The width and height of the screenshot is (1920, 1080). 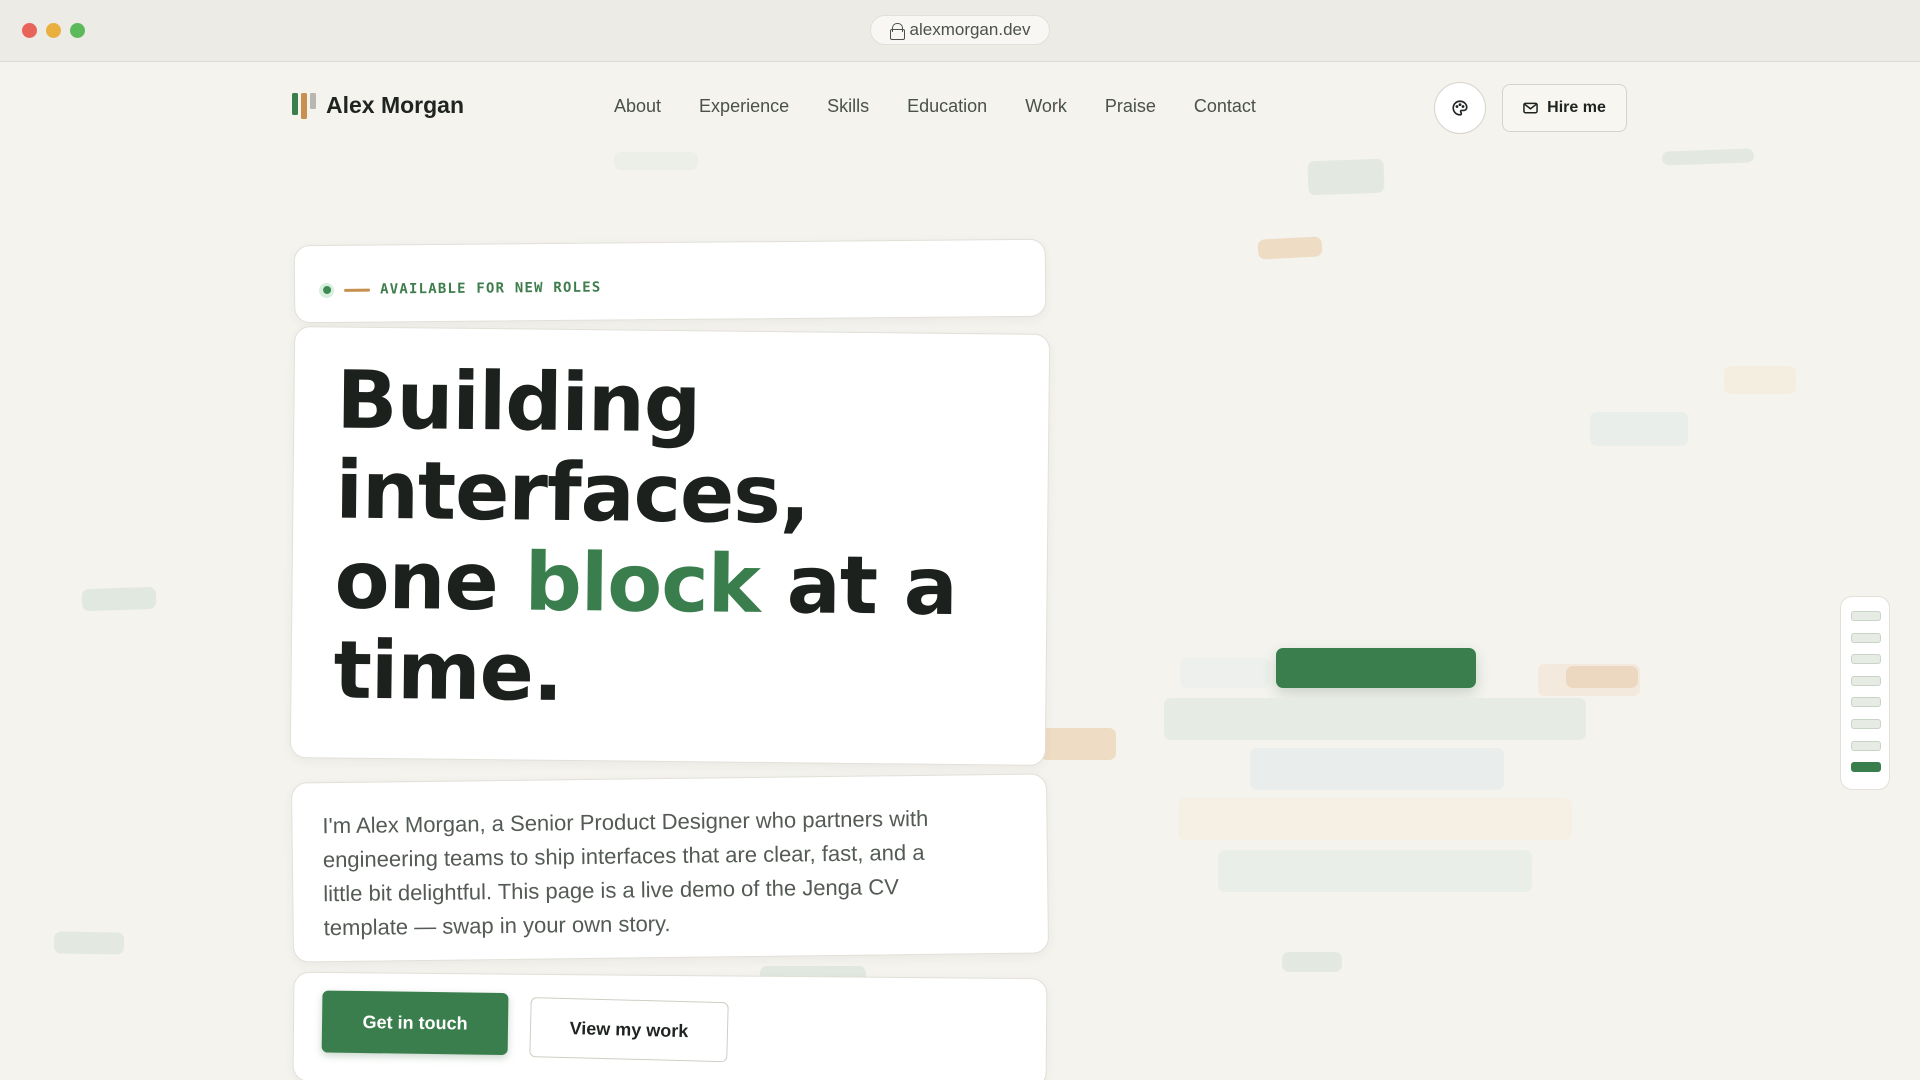 I want to click on mail-icon, so click(x=1530, y=108).